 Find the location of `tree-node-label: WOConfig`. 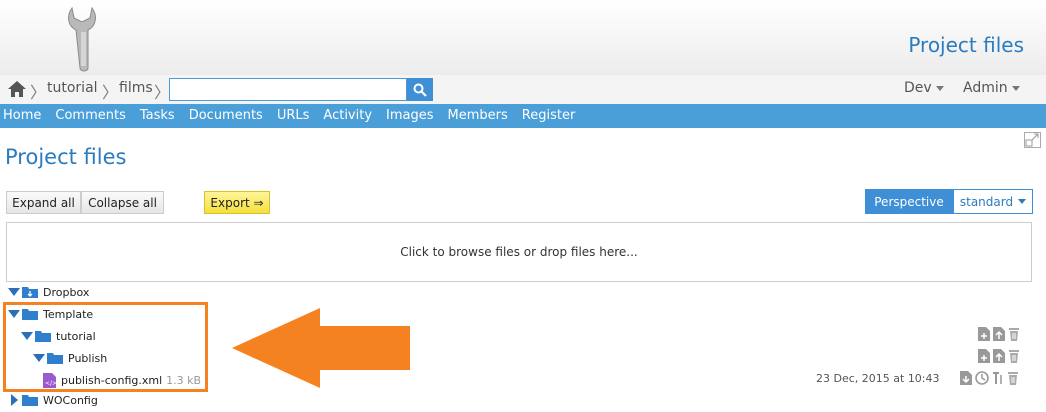

tree-node-label: WOConfig is located at coordinates (70, 400).